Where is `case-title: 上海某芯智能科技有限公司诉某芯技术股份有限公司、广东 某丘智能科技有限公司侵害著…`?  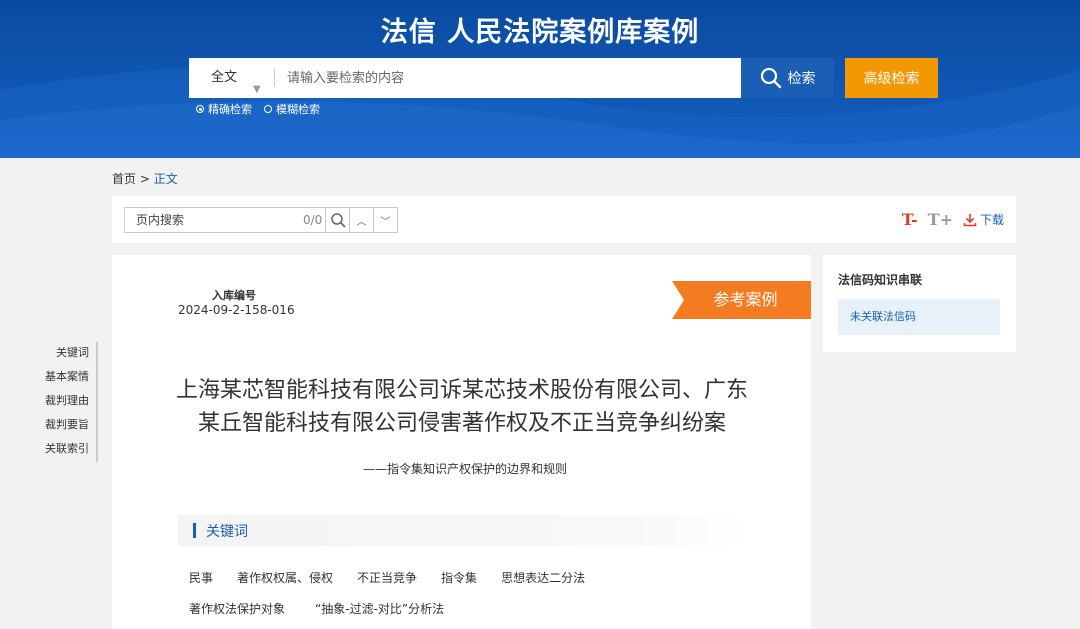
case-title: 上海某芯智能科技有限公司诉某芯技术股份有限公司、广东 某丘智能科技有限公司侵害著… is located at coordinates (462, 407).